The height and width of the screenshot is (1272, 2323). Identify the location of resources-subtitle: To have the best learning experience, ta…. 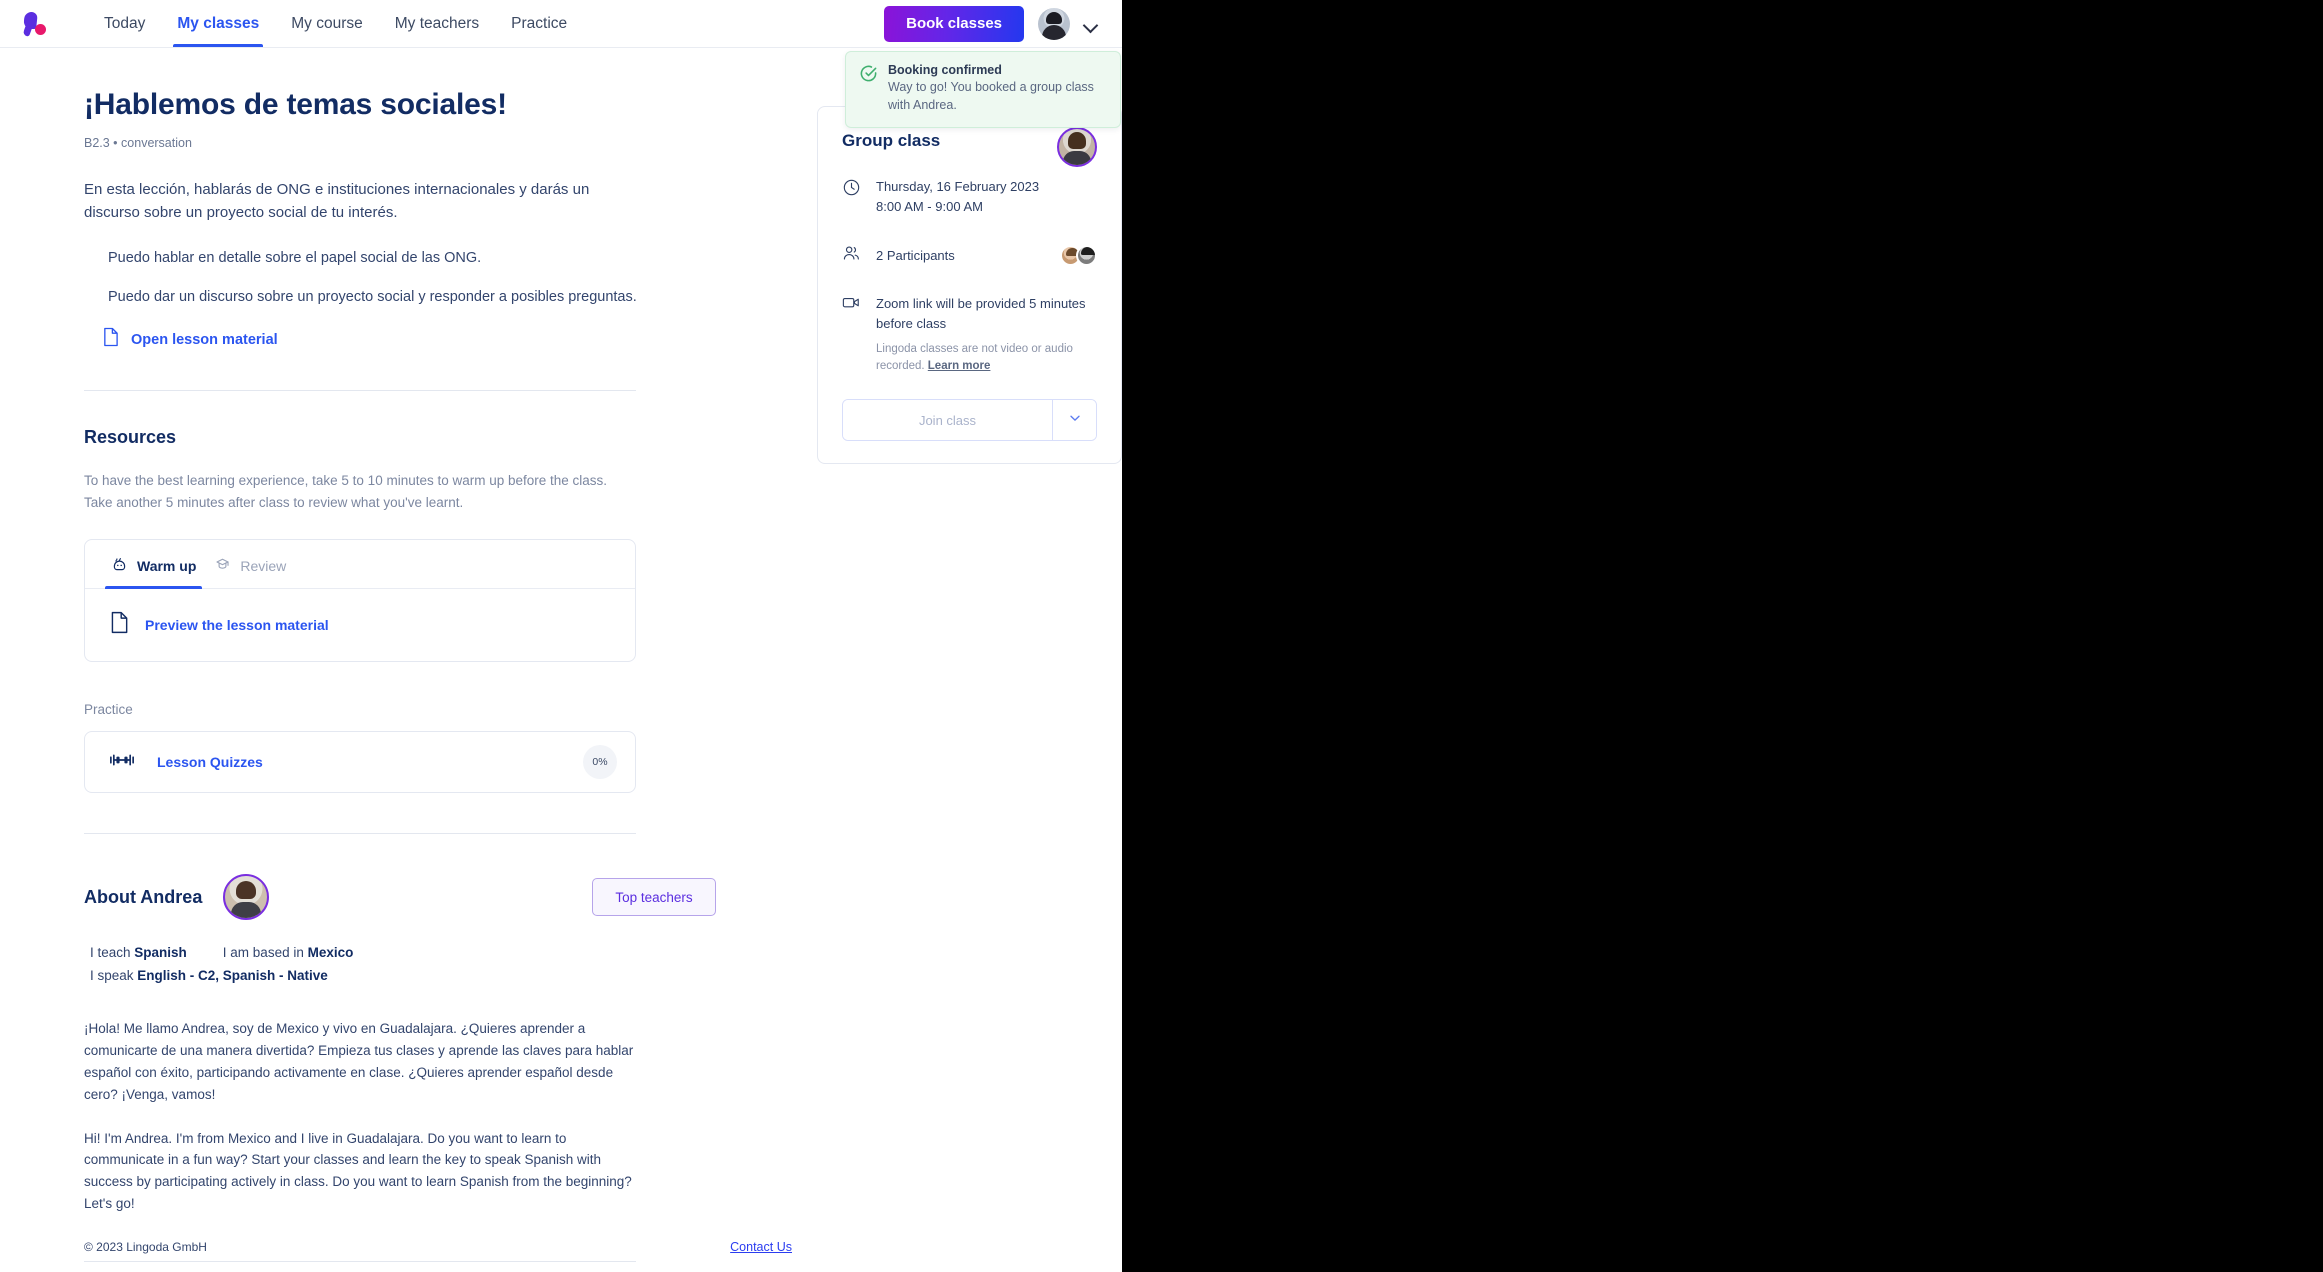
(346, 491).